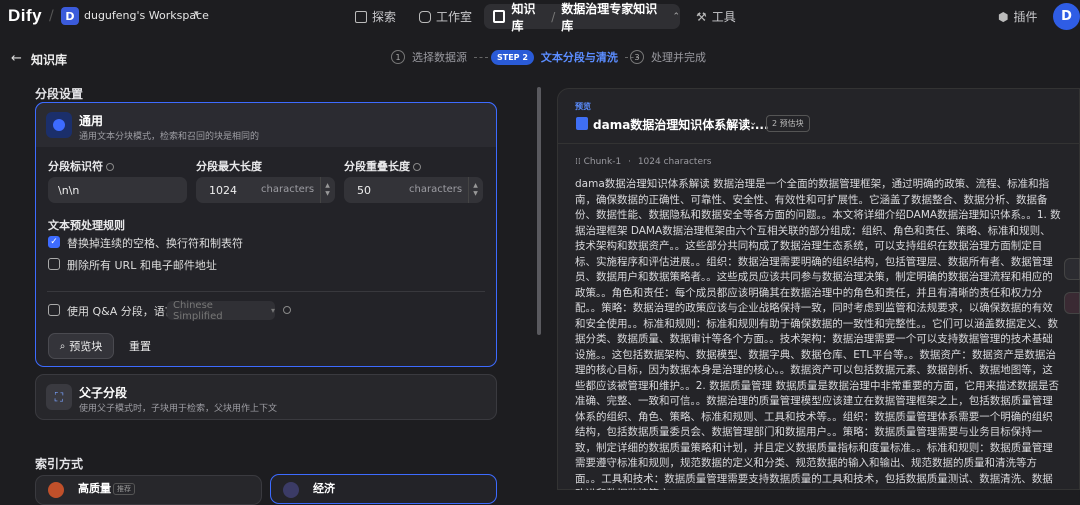 This screenshot has width=1080, height=505. I want to click on binoculars-icon: ⛶, so click(59, 396).